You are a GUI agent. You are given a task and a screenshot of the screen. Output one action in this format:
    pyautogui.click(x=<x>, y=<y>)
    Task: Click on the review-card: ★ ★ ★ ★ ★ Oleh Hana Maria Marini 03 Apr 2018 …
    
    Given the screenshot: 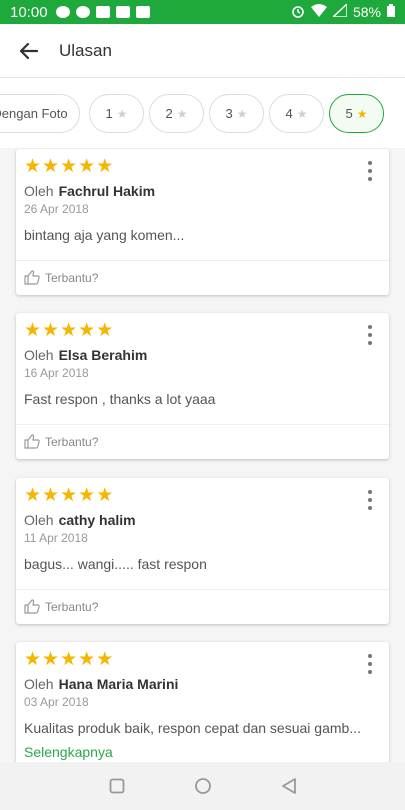 What is the action you would take?
    pyautogui.click(x=202, y=702)
    